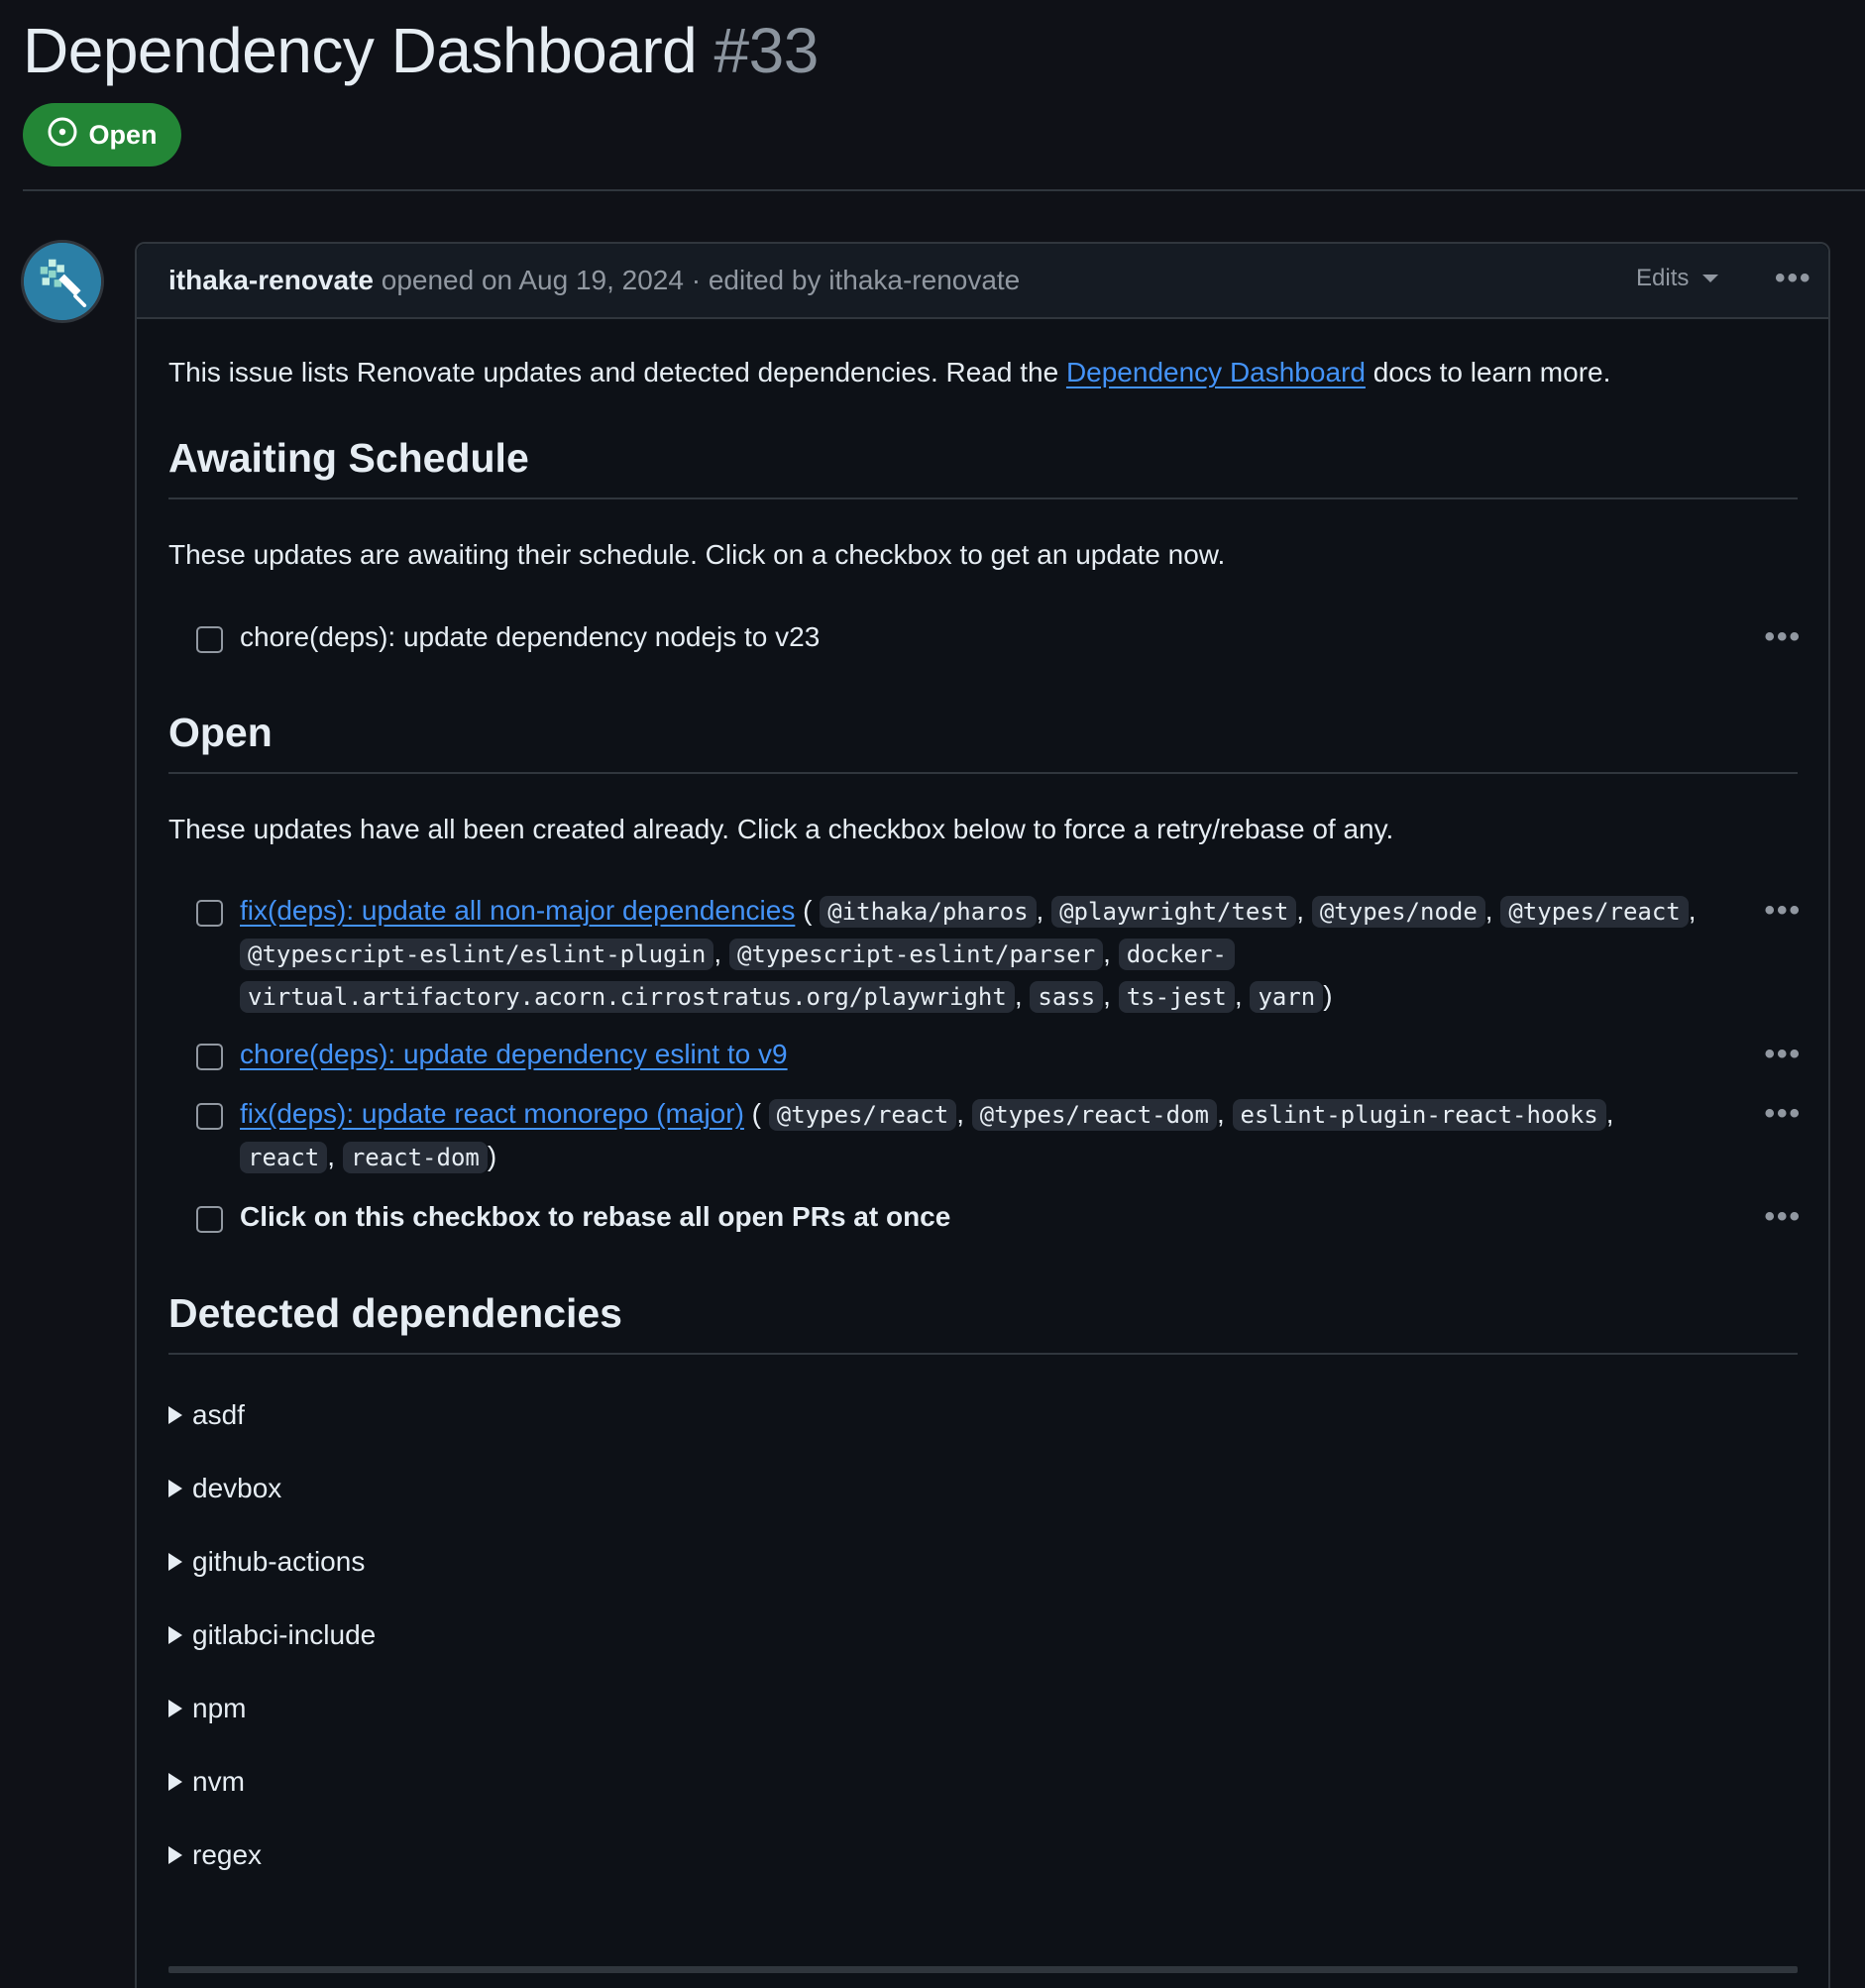 This screenshot has width=1865, height=1988. Describe the element at coordinates (218, 1781) in the screenshot. I see `summary-label: nvm` at that location.